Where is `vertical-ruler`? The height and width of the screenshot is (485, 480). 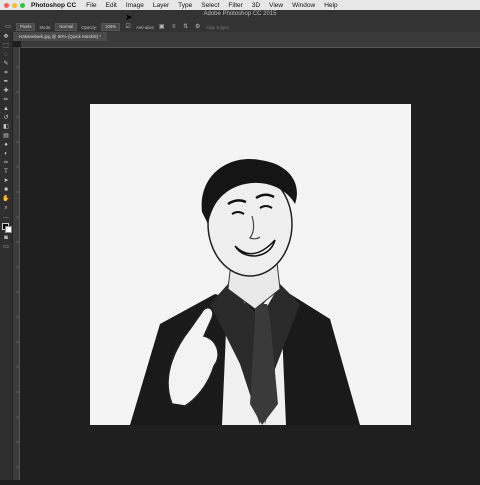 vertical-ruler is located at coordinates (16, 263).